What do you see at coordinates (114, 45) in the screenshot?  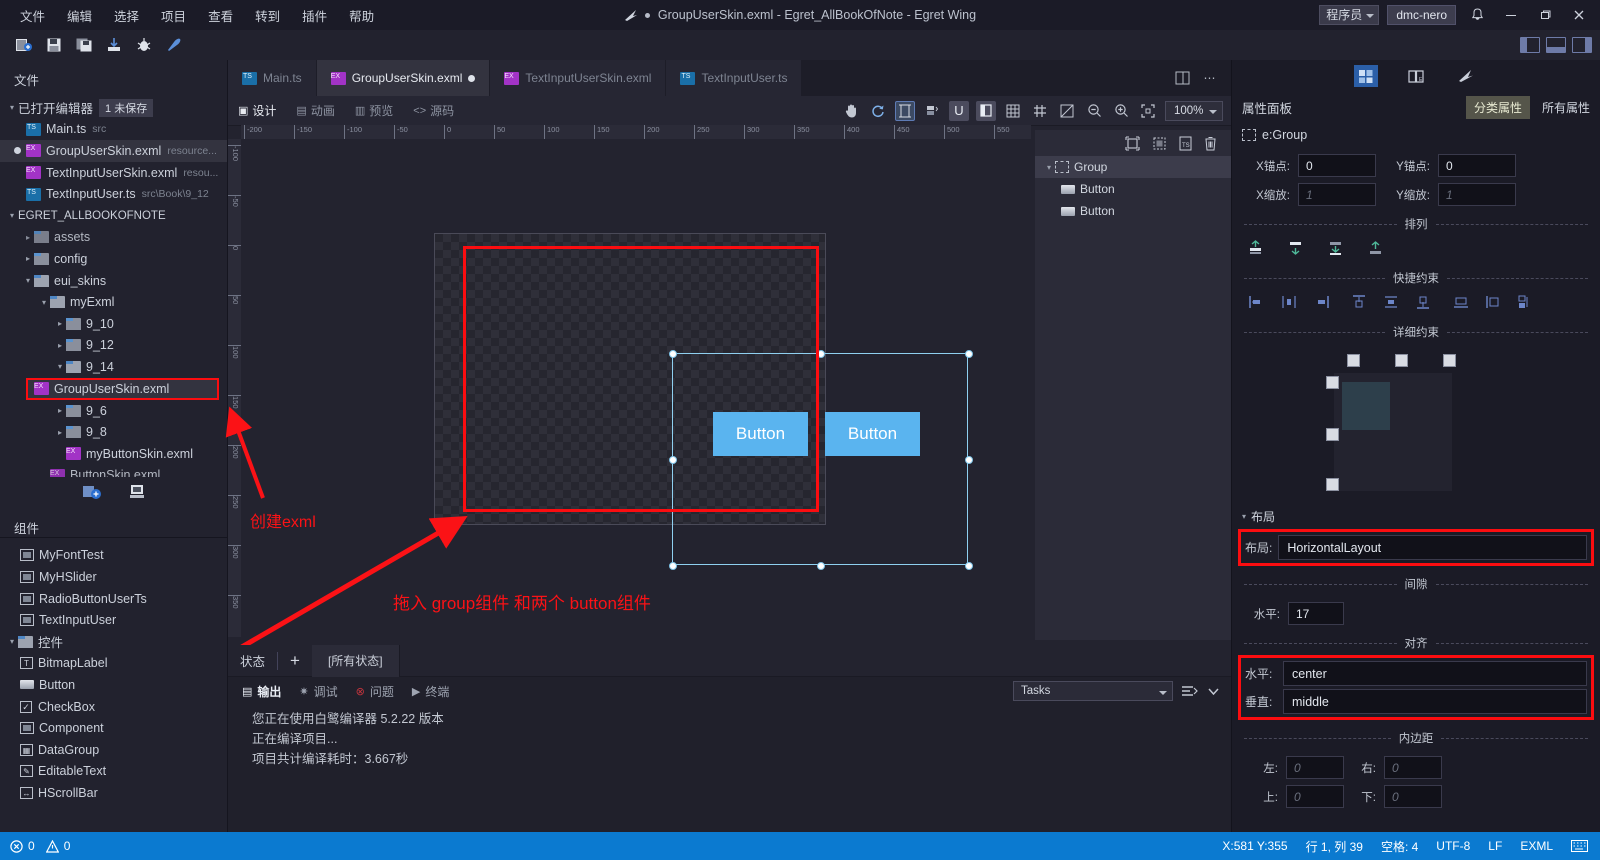 I see `import-icon` at bounding box center [114, 45].